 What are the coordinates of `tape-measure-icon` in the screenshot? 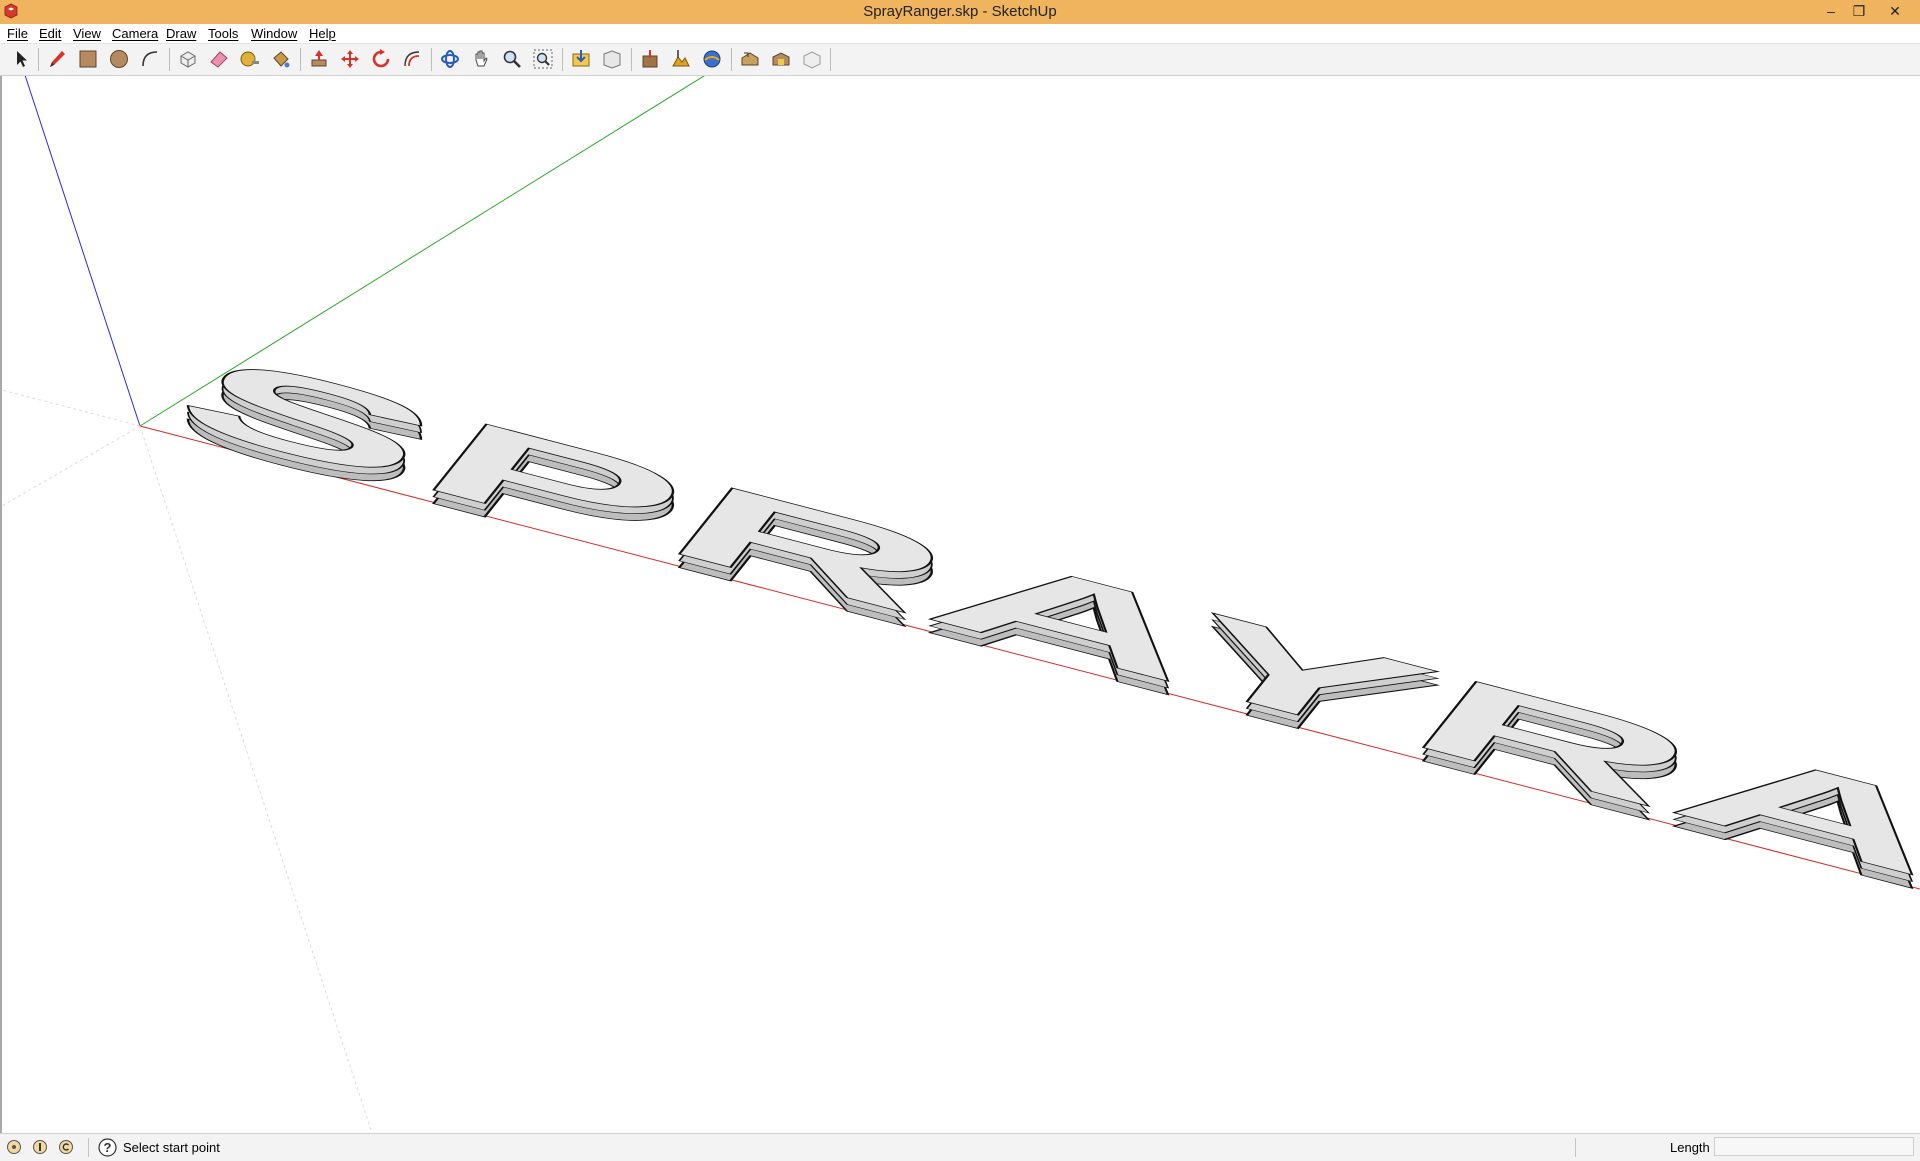 It's located at (250, 59).